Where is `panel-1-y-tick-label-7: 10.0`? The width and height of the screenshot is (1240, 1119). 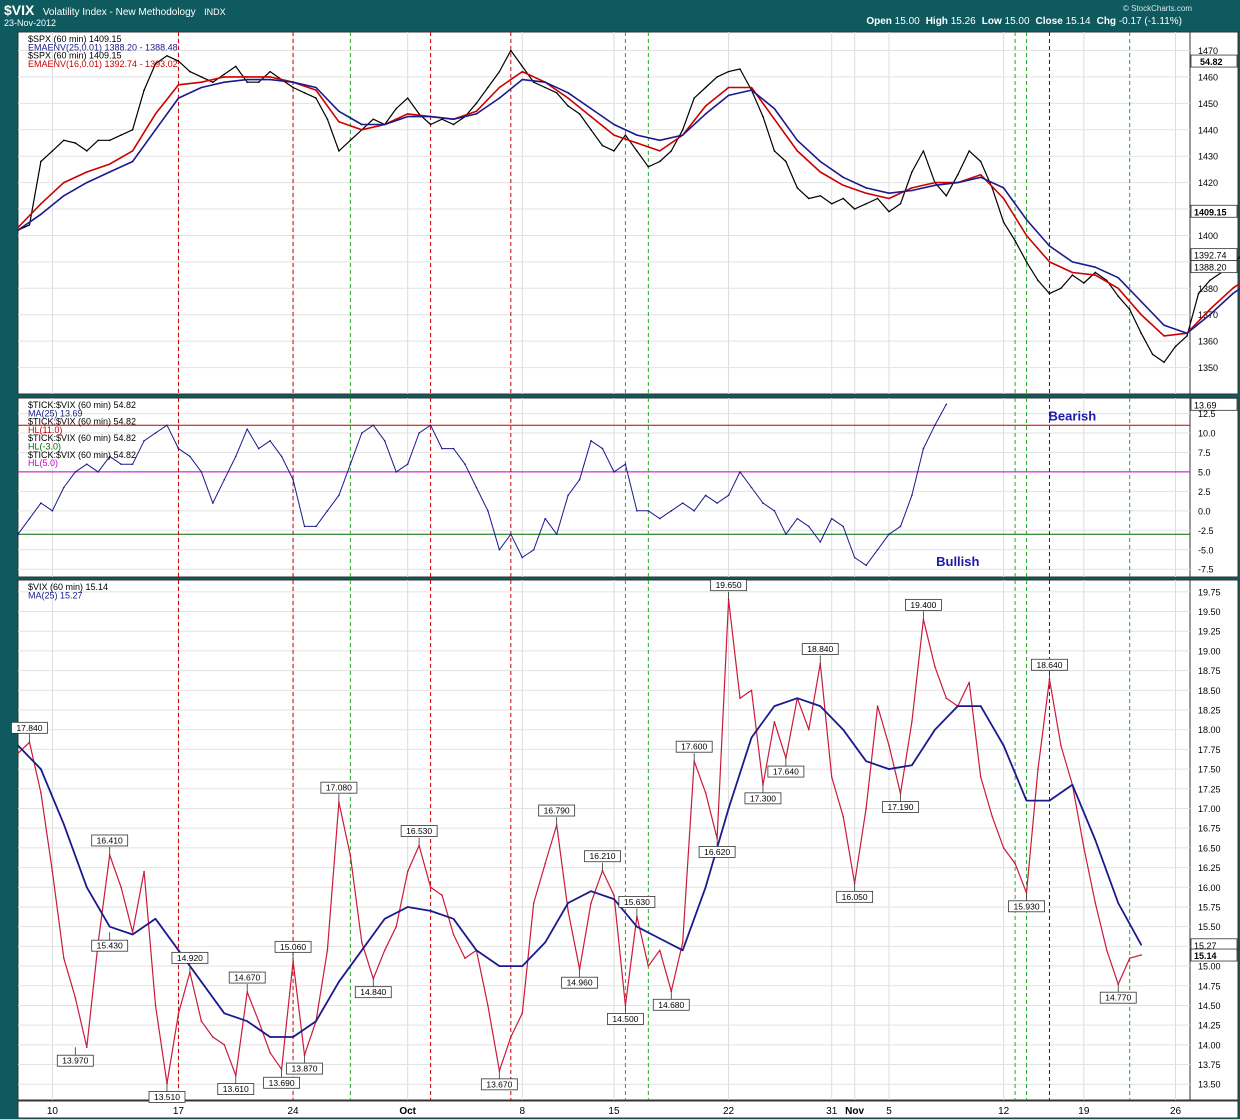 panel-1-y-tick-label-7: 10.0 is located at coordinates (1207, 434).